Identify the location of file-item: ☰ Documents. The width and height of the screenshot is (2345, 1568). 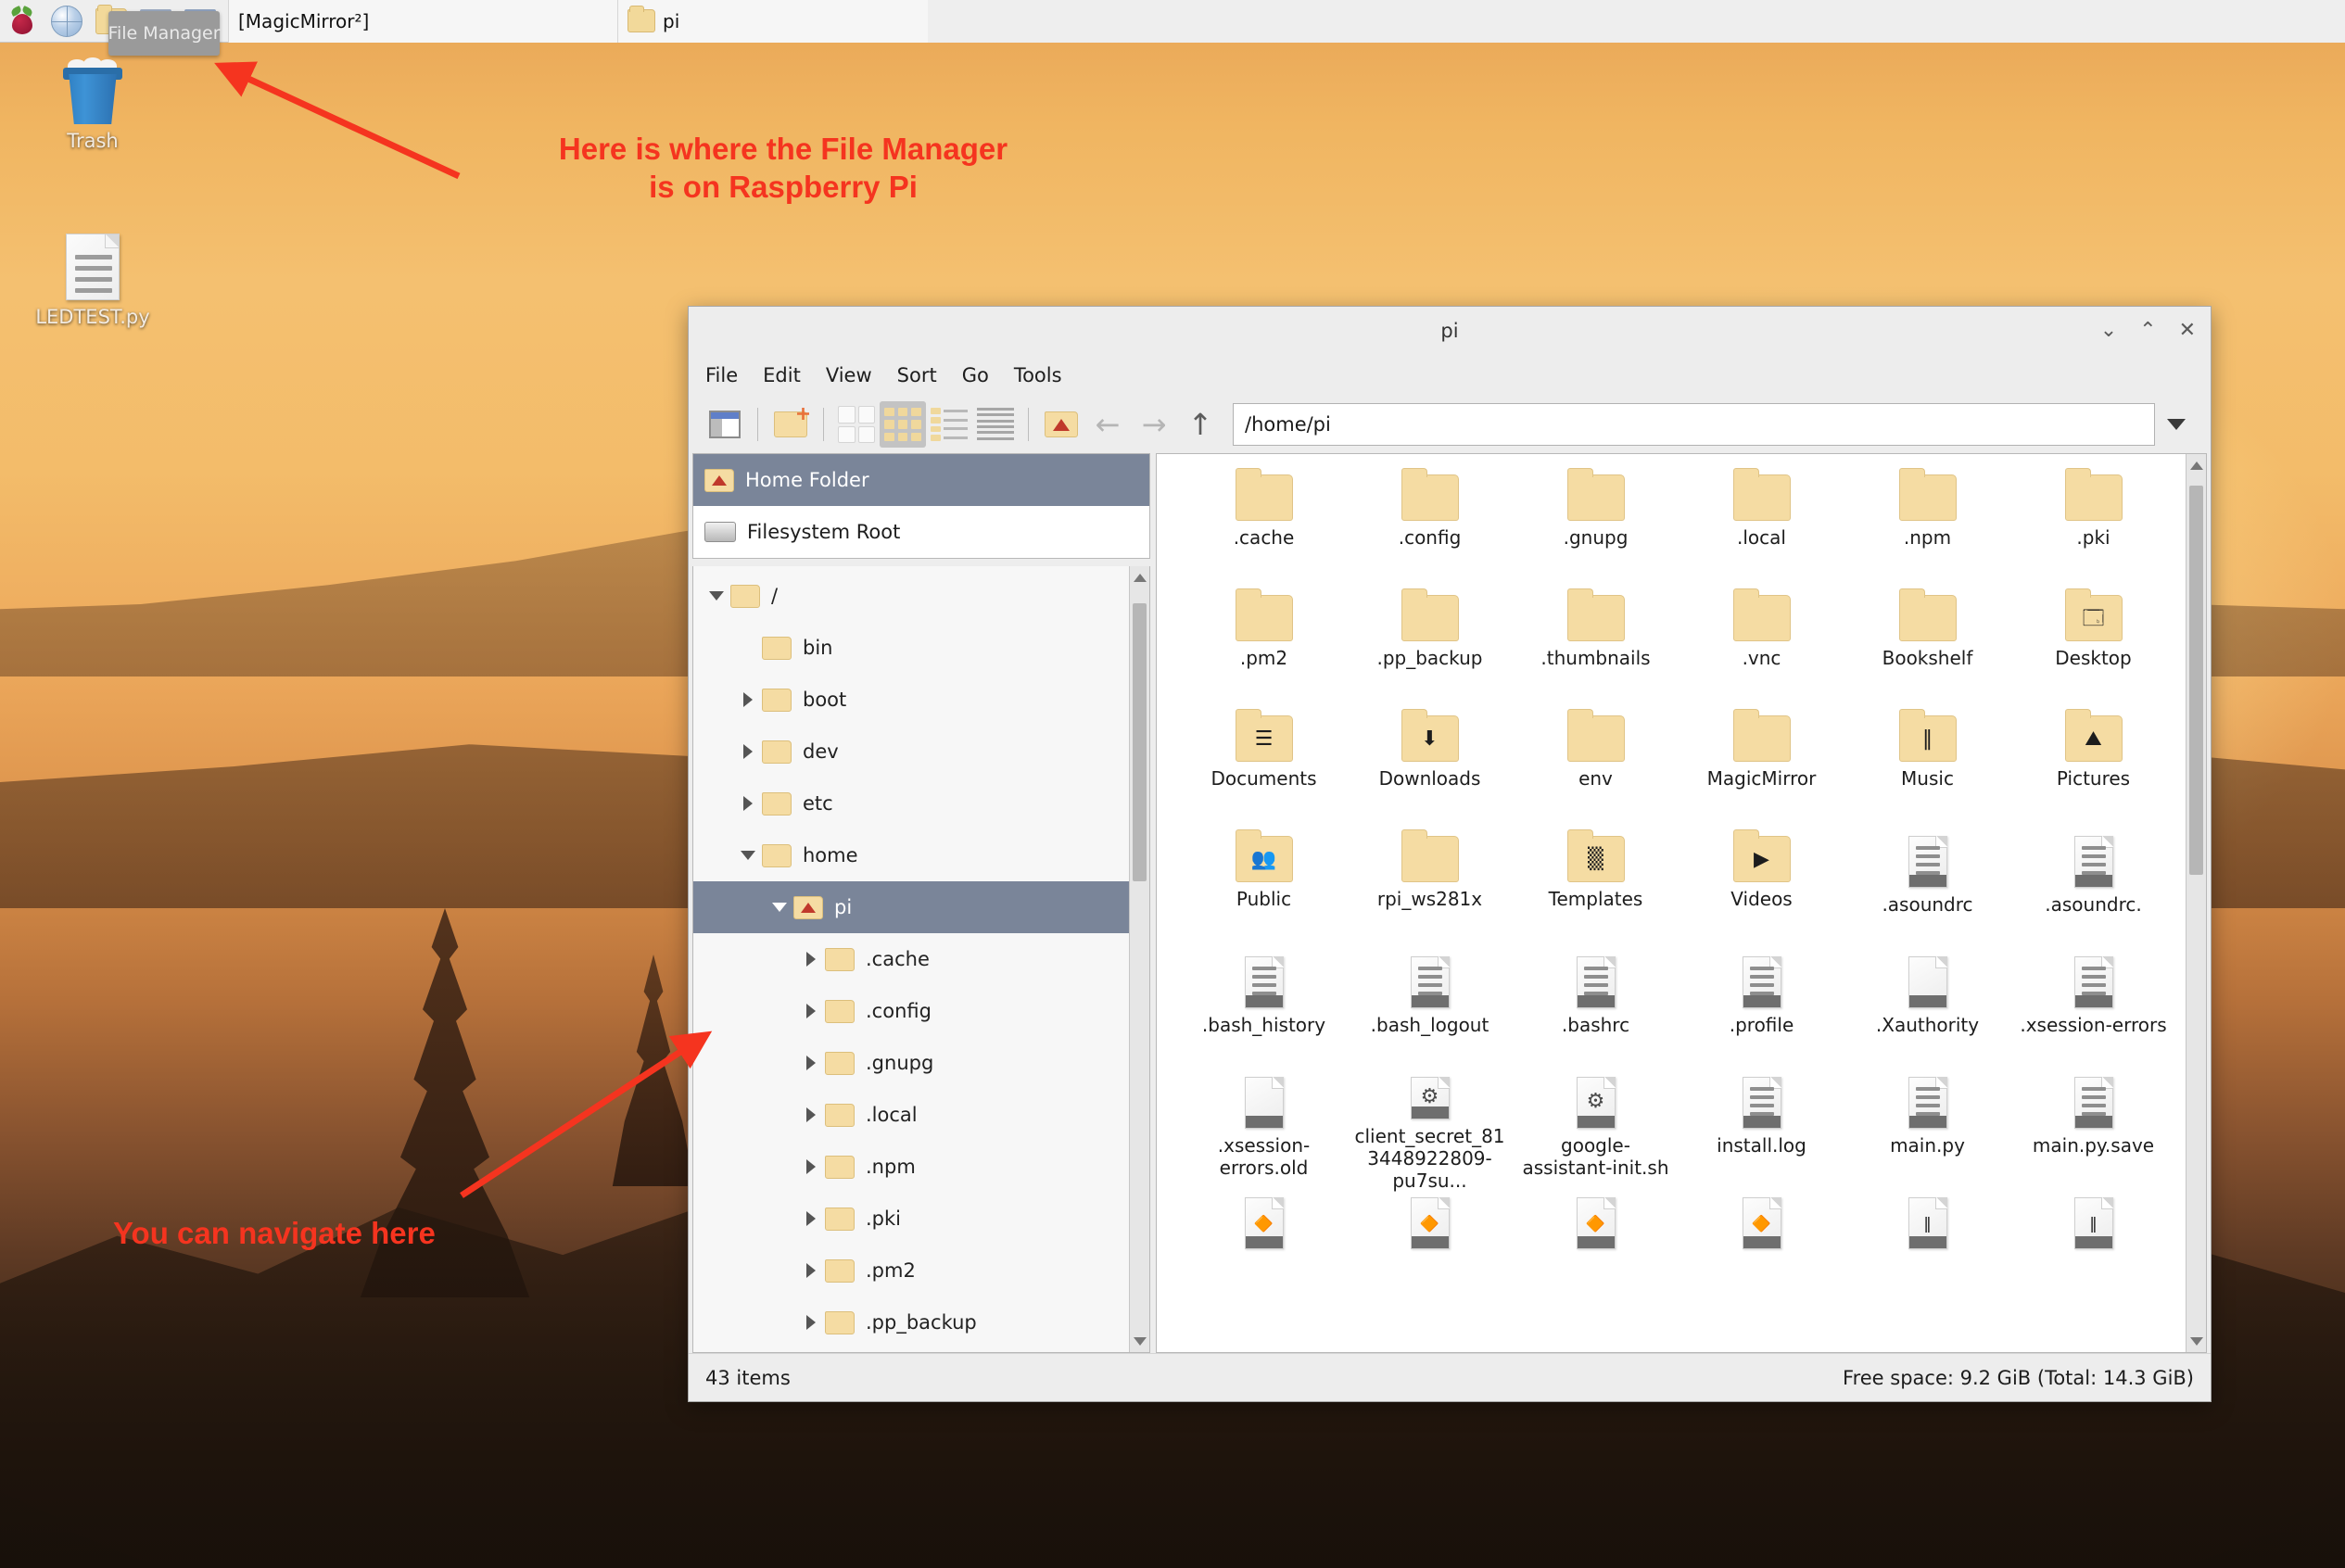
(1264, 769).